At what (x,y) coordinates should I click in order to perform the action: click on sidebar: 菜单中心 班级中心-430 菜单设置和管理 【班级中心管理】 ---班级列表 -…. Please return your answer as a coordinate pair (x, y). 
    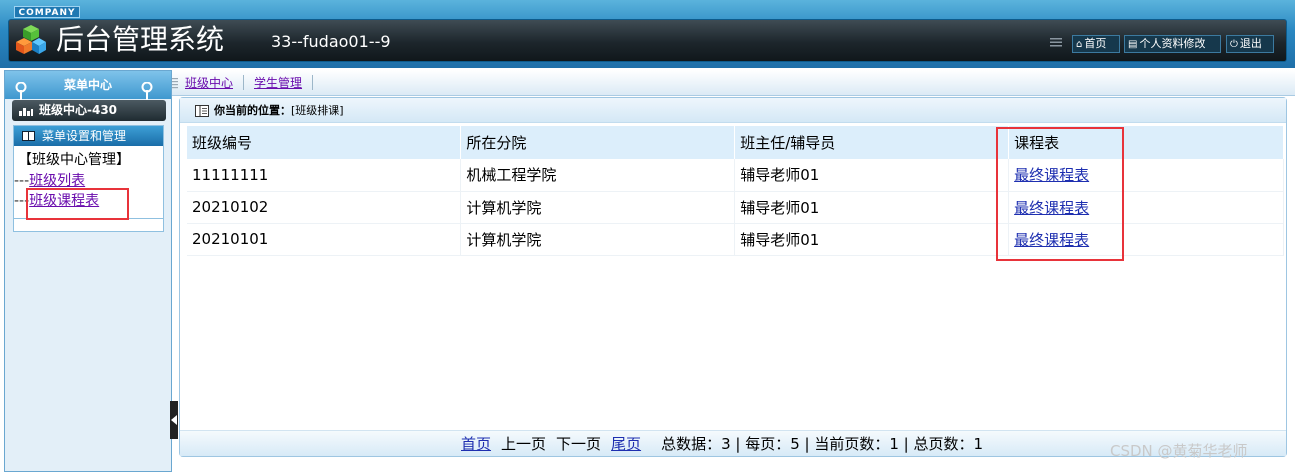
    Looking at the image, I should click on (88, 271).